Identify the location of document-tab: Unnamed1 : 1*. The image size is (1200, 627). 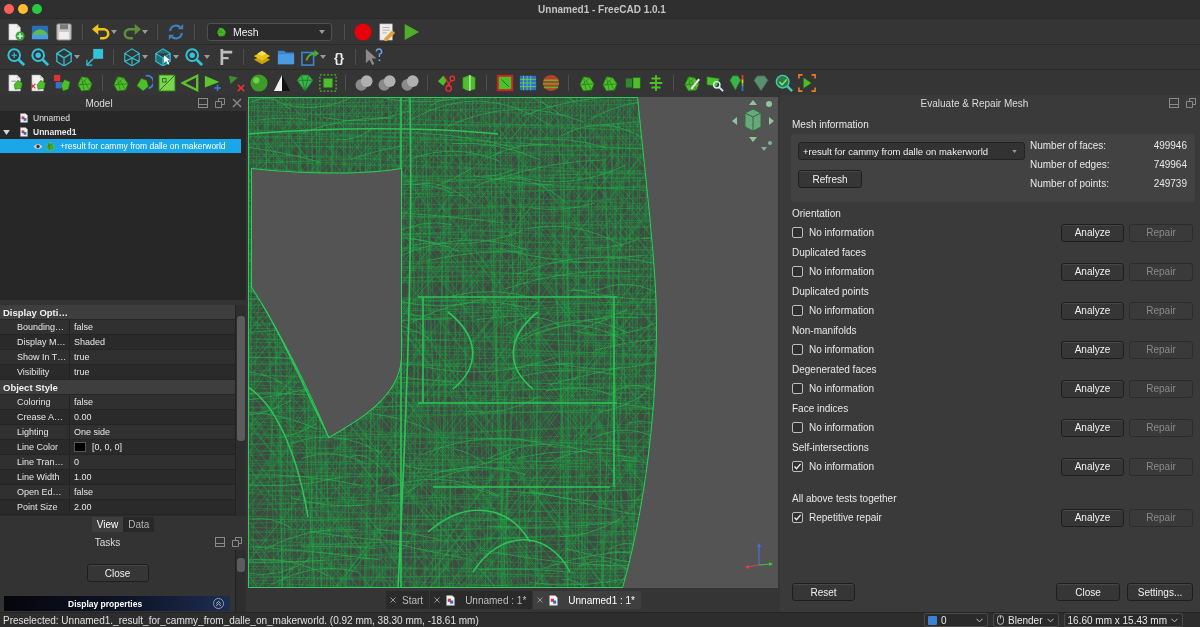
(587, 600).